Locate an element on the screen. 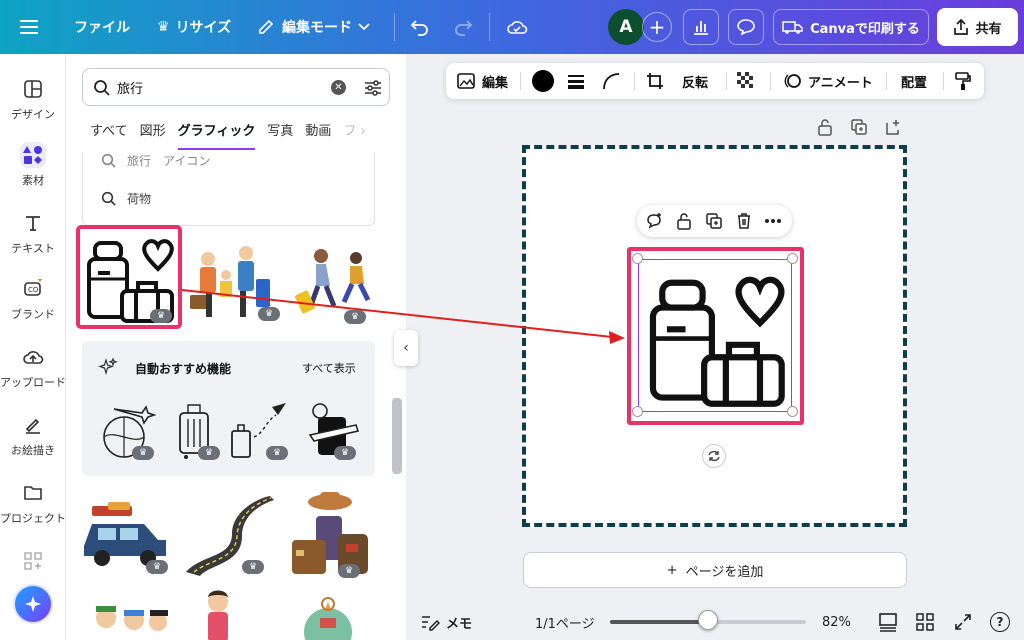 Image resolution: width=1024 pixels, height=640 pixels. position-button: 配置 is located at coordinates (914, 81).